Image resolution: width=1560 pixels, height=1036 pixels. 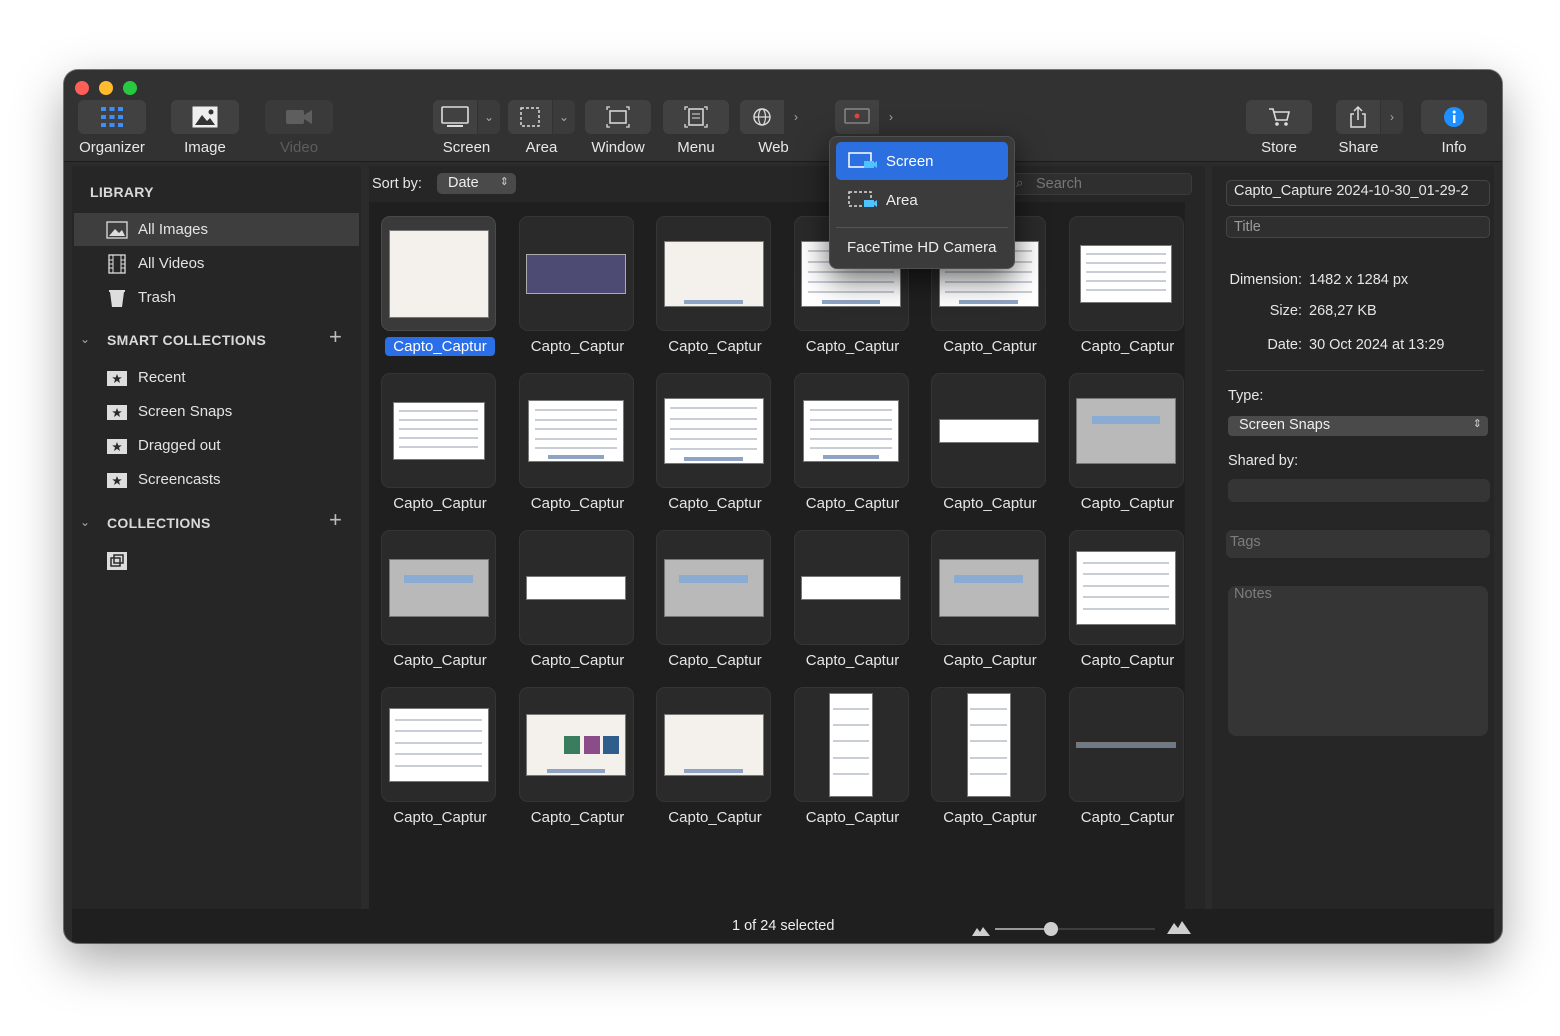 I want to click on menu-item-screen: Screen, so click(x=922, y=161).